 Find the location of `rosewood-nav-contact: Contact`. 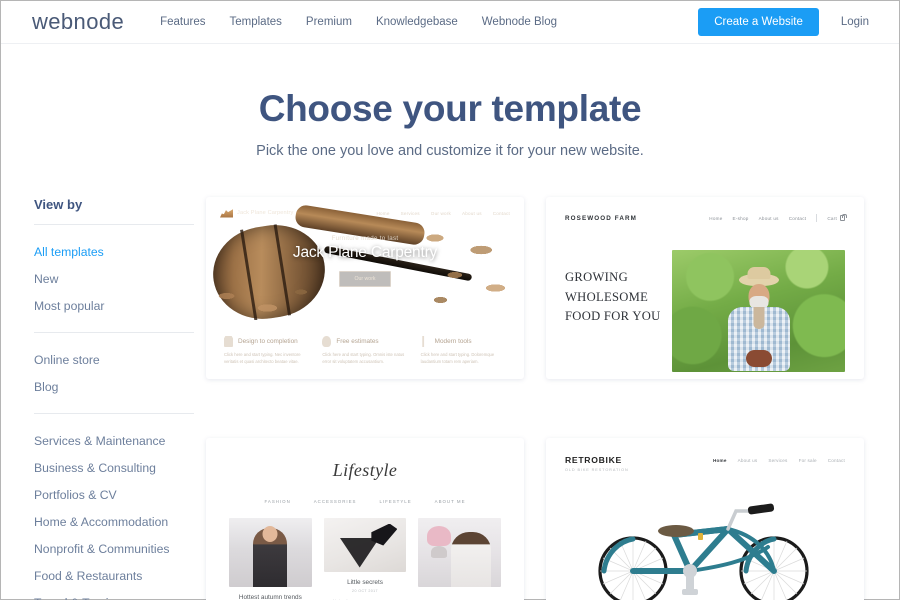

rosewood-nav-contact: Contact is located at coordinates (797, 218).